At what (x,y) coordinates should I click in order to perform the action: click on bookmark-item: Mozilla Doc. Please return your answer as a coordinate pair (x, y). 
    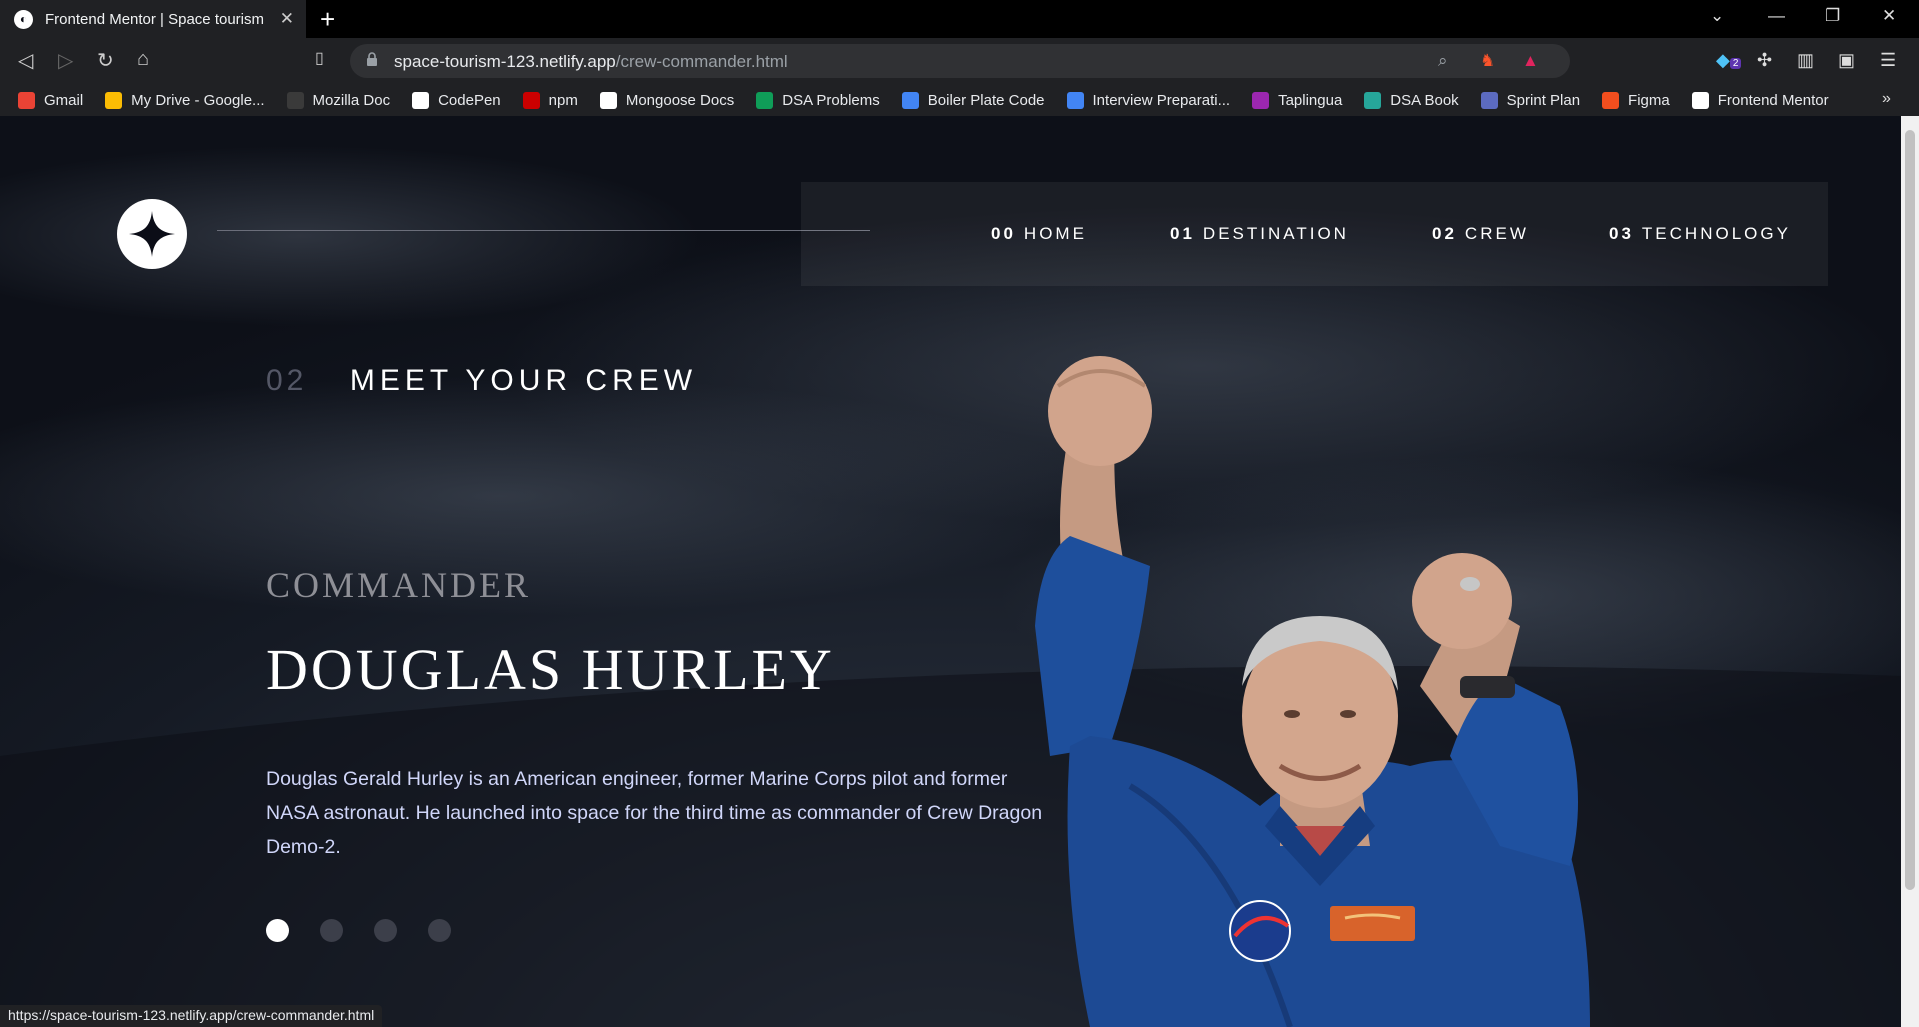
    Looking at the image, I should click on (338, 100).